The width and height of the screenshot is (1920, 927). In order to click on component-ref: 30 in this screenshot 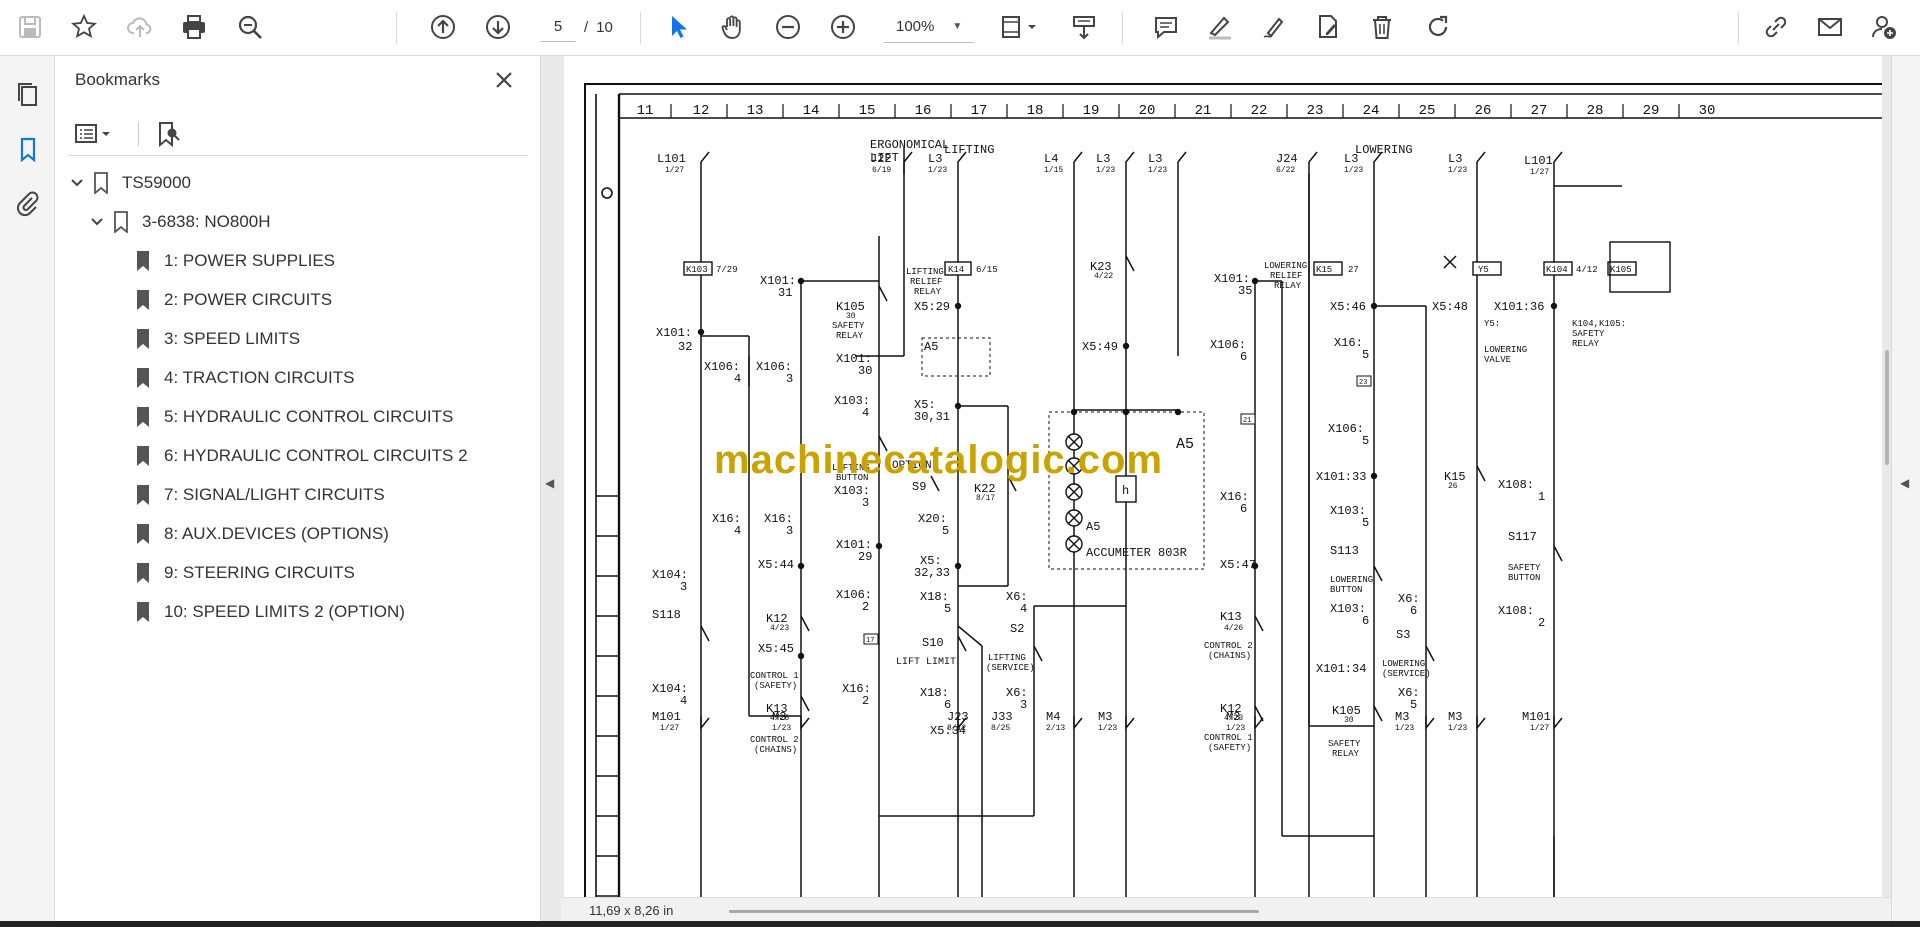, I will do `click(1349, 720)`.